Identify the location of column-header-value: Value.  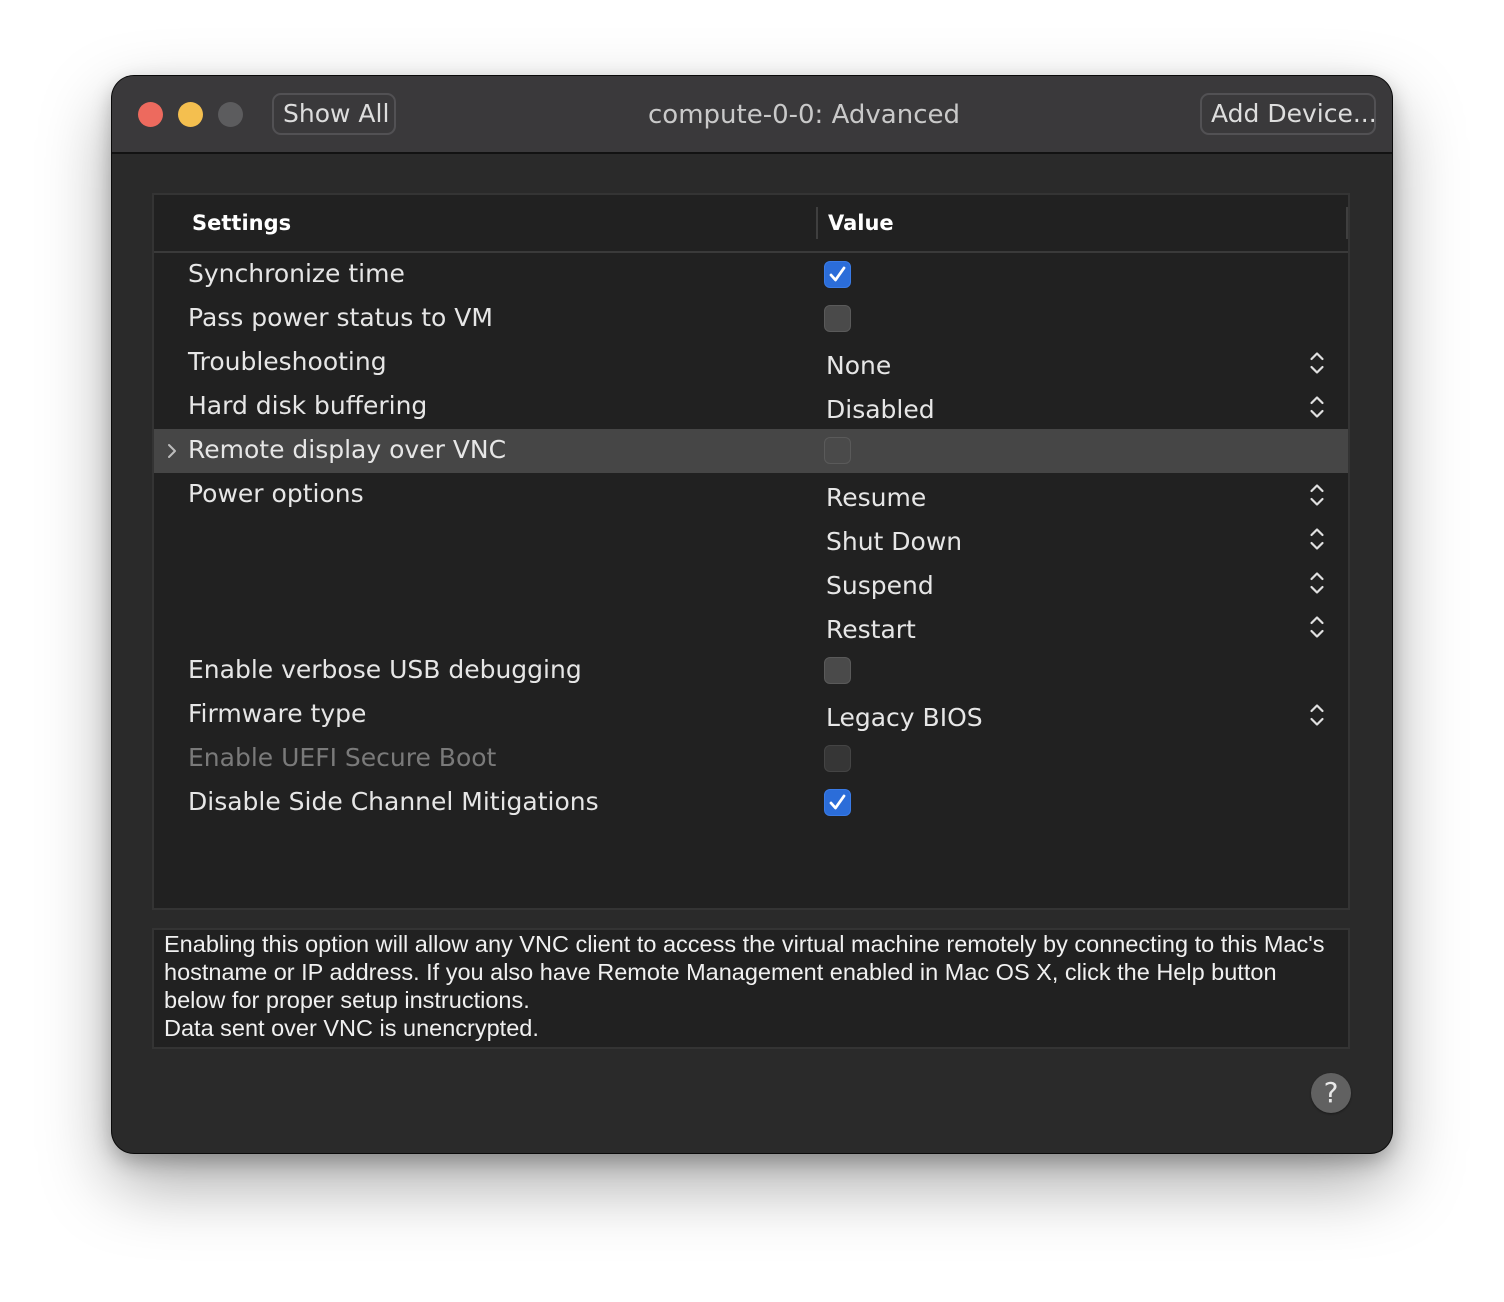
(861, 223).